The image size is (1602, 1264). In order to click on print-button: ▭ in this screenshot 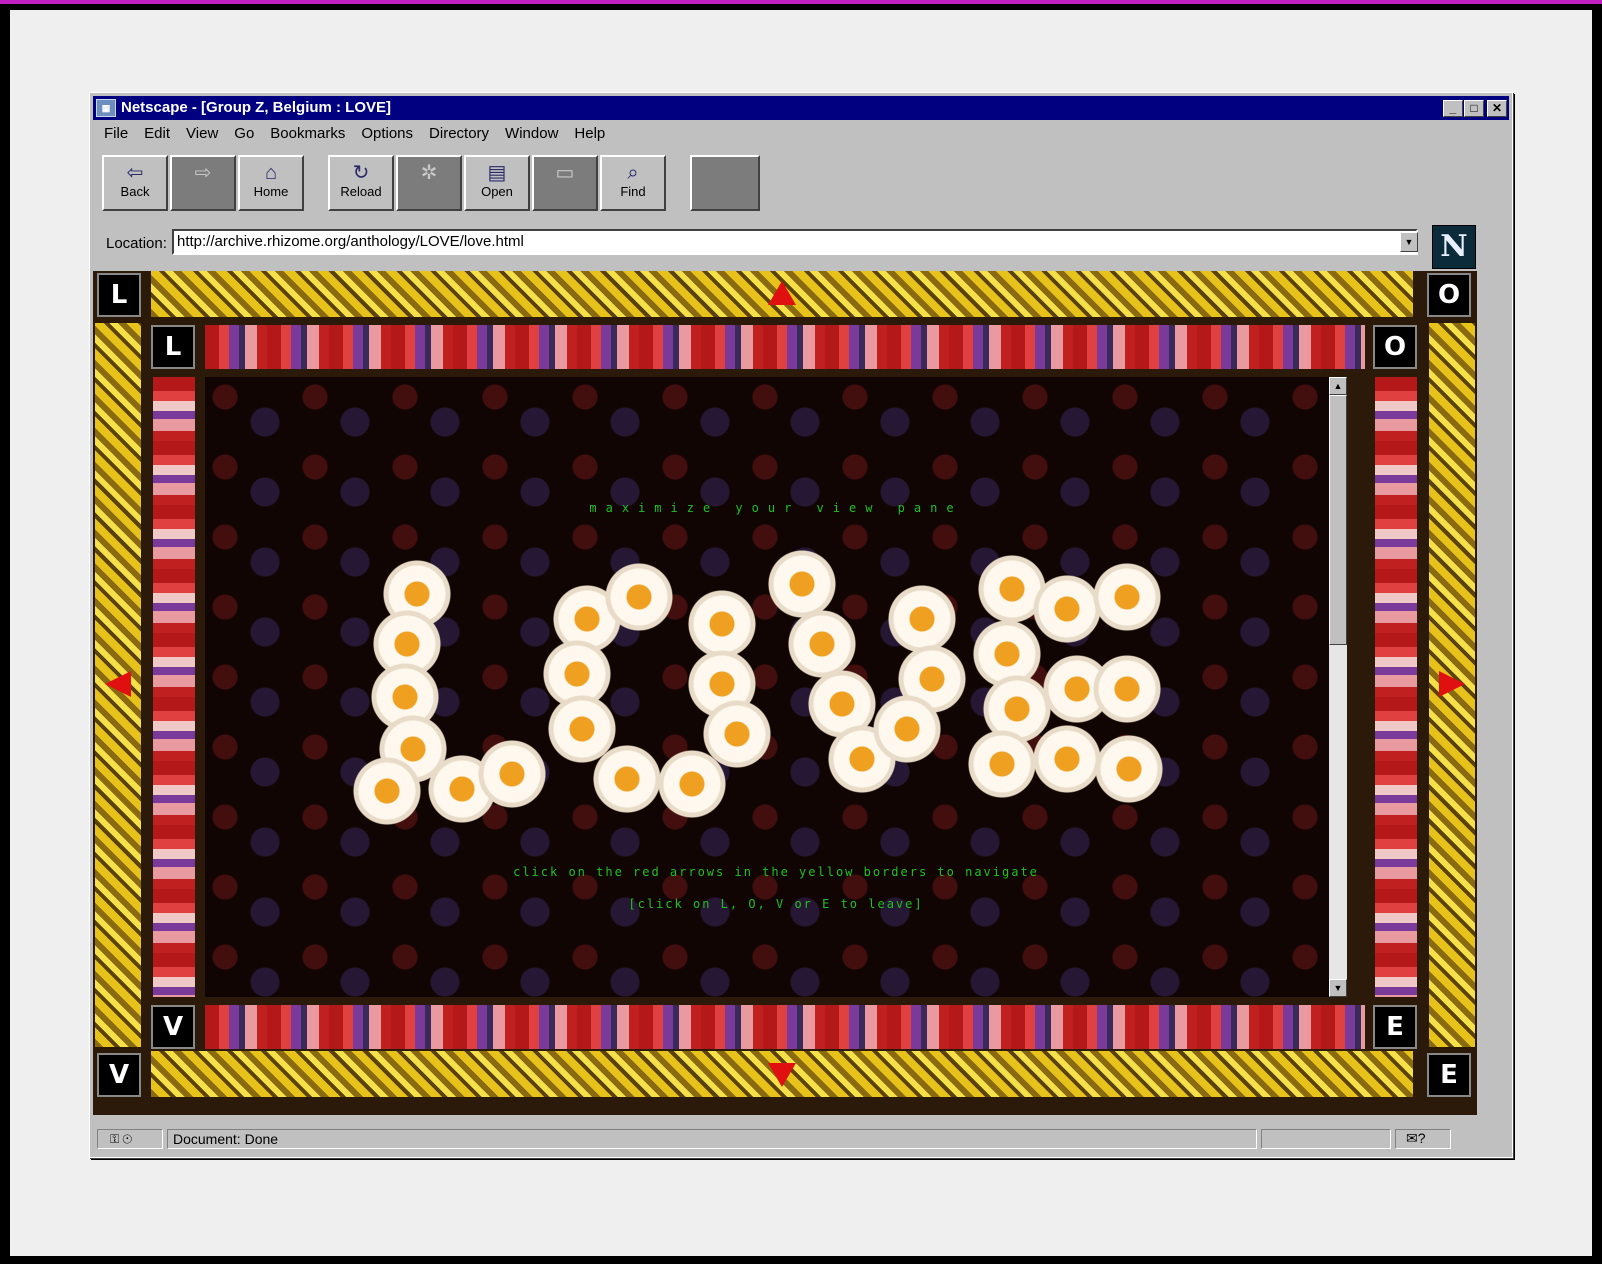, I will do `click(565, 183)`.